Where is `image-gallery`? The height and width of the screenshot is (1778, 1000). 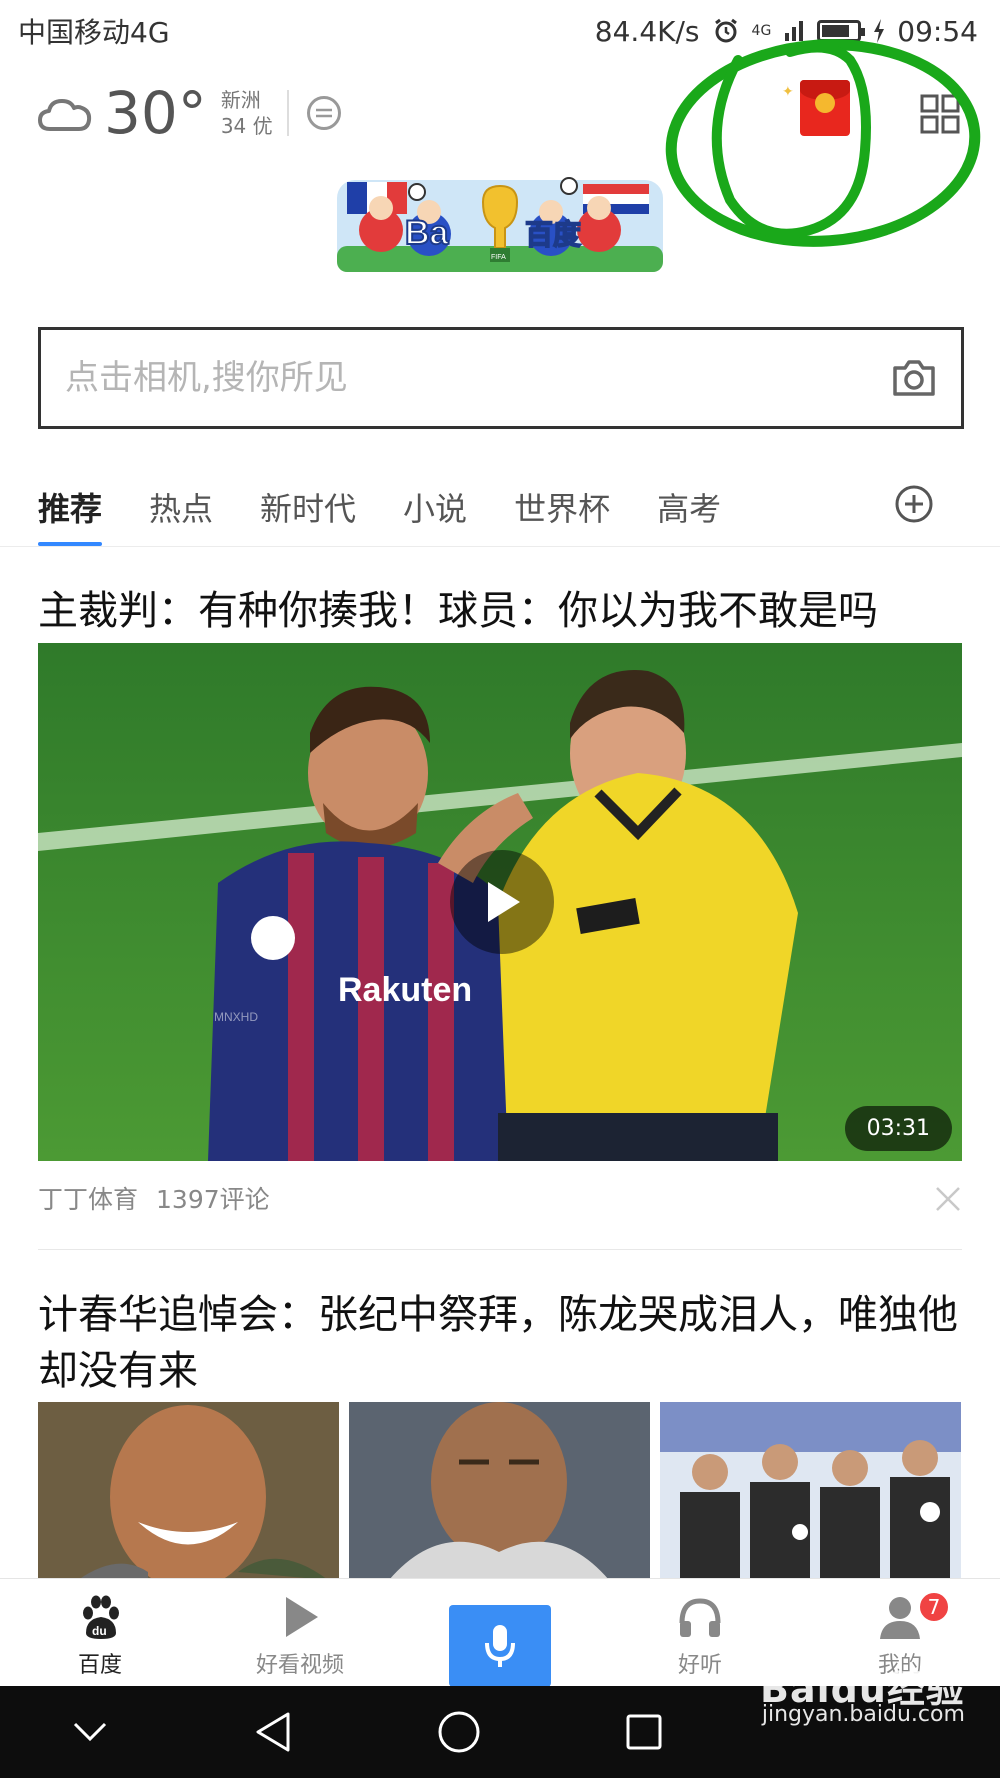 image-gallery is located at coordinates (500, 1491).